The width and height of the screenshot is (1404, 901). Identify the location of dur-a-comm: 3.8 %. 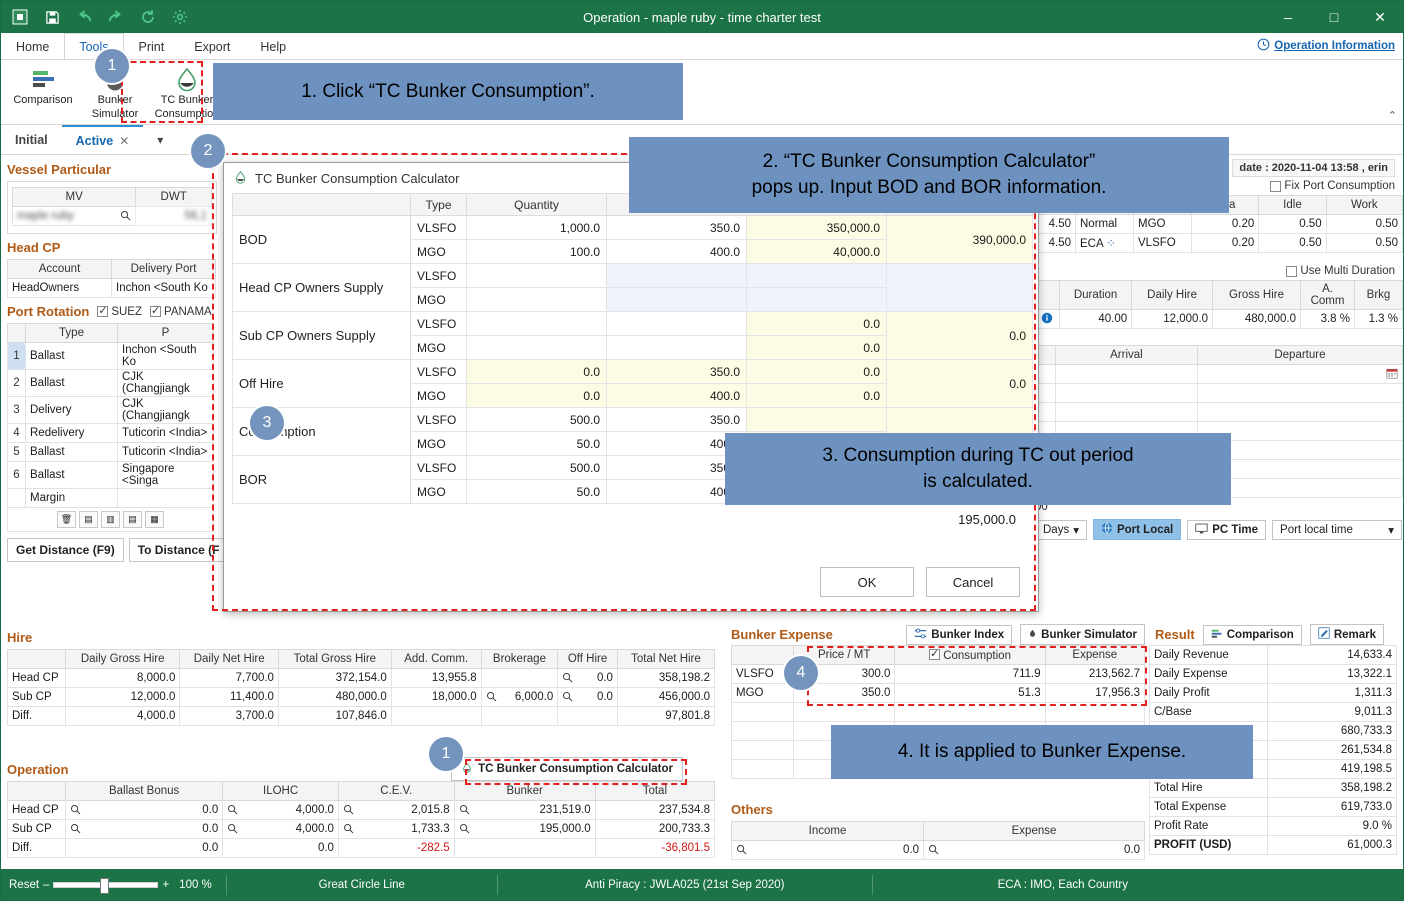
(1327, 319).